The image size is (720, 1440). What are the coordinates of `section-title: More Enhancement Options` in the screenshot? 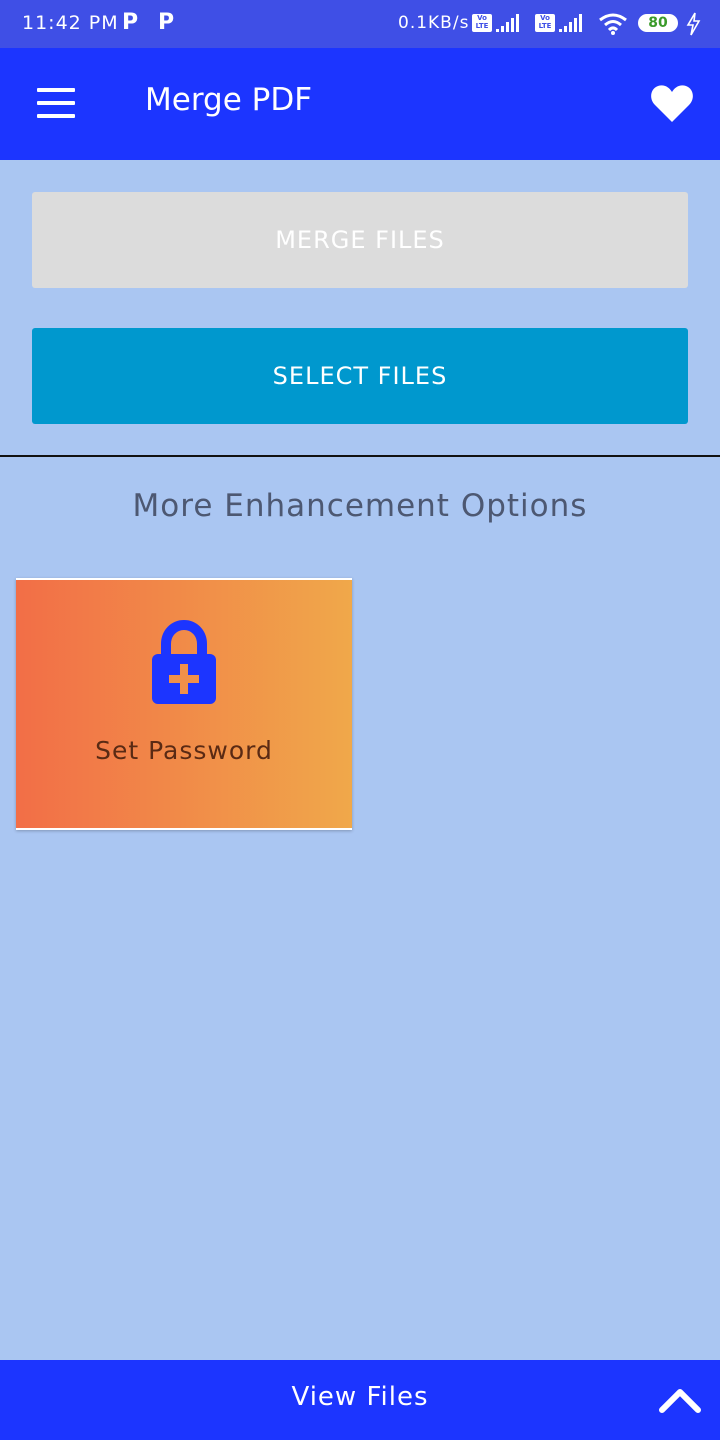 It's located at (360, 506).